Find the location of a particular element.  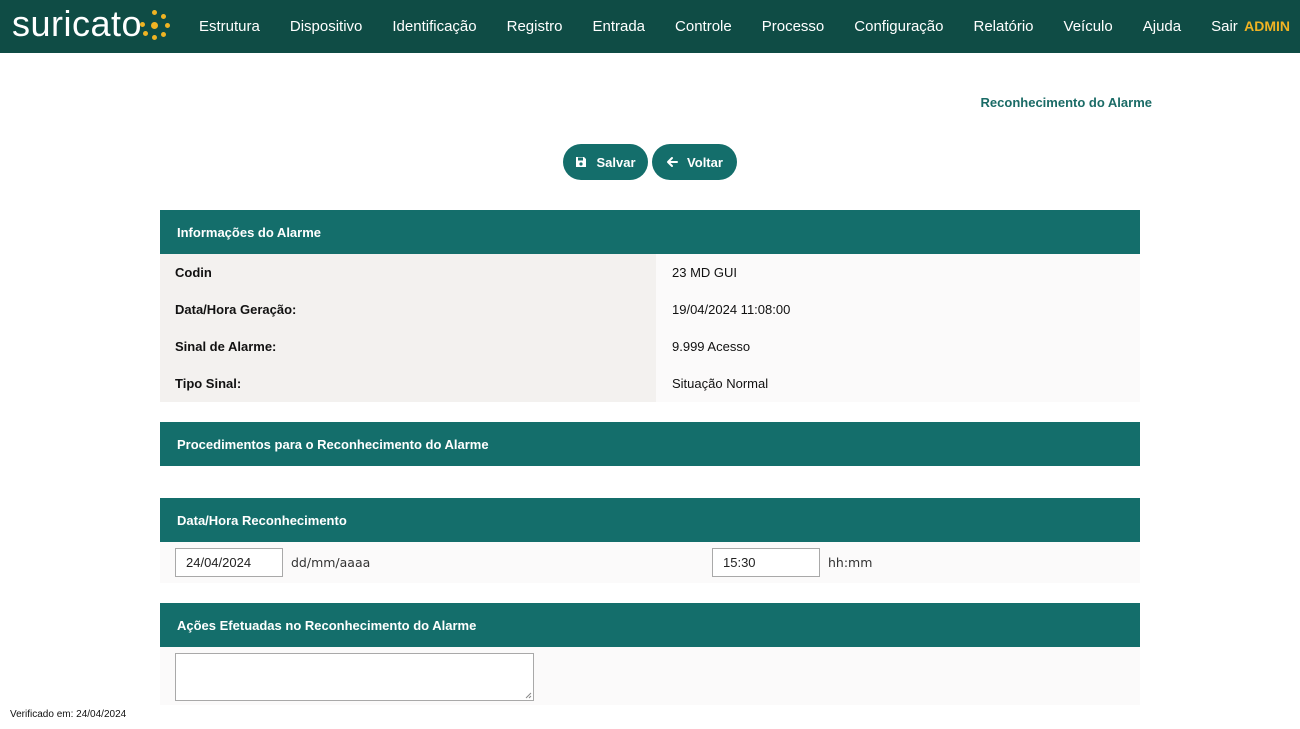

info-label-signal-type: Tipo Sinal: is located at coordinates (208, 383).